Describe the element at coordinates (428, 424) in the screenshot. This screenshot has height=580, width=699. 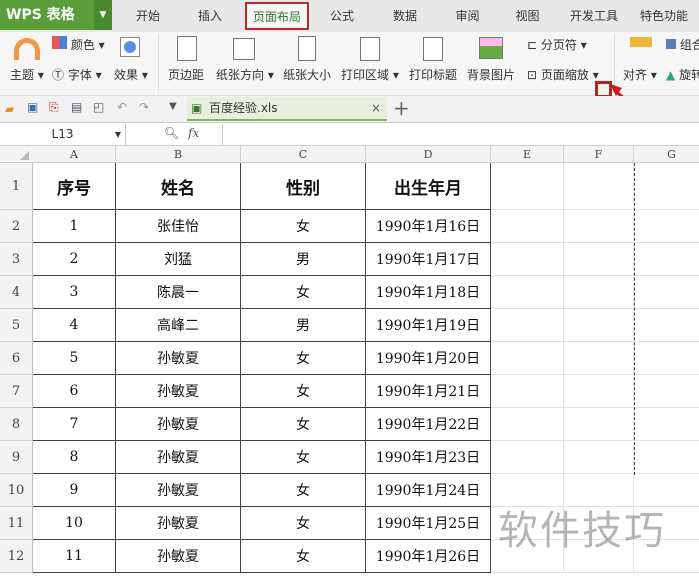
I see `table-cell: 1990年1月22日` at that location.